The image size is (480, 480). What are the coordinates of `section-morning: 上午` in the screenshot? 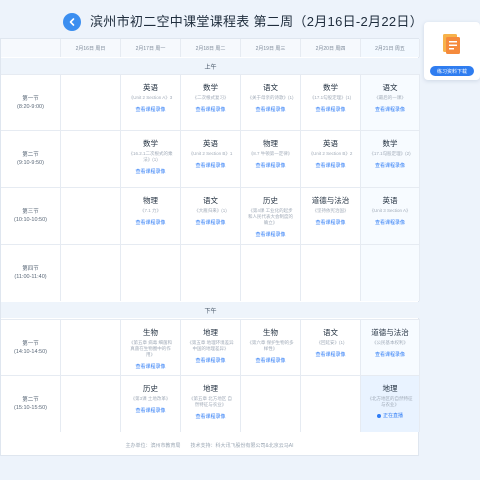 It's located at (210, 66).